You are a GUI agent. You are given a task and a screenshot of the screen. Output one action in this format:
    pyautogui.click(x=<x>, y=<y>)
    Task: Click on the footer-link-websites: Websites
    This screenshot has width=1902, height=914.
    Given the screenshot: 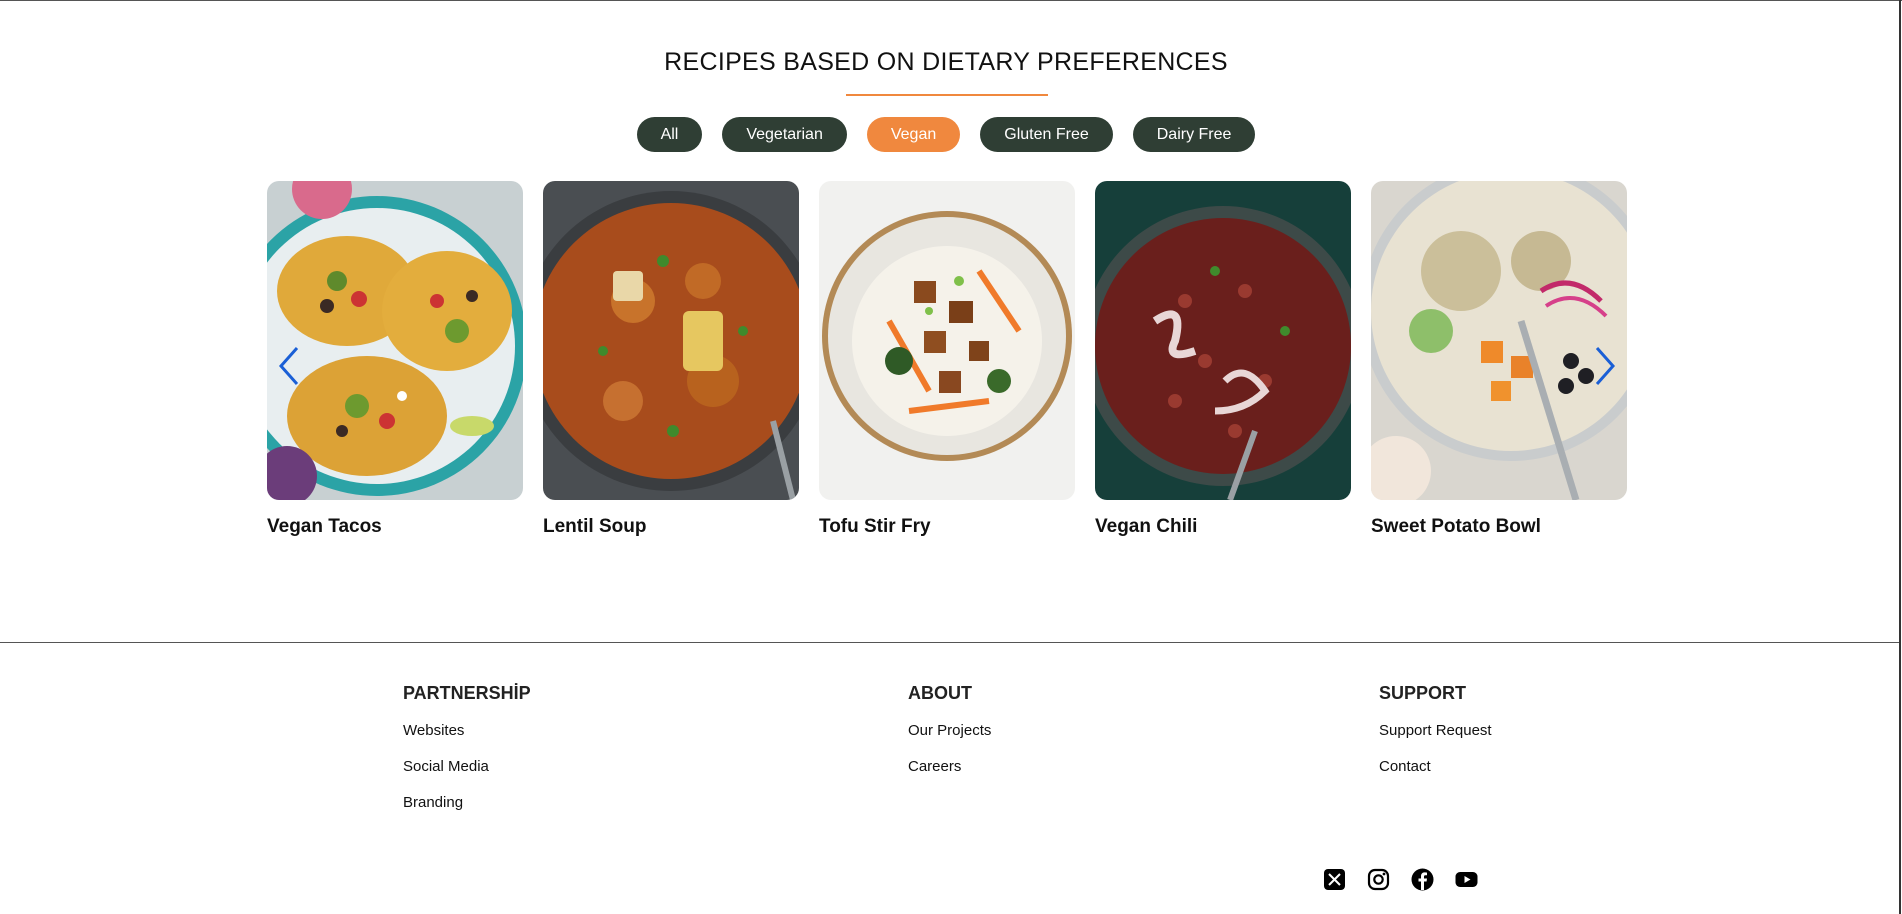 What is the action you would take?
    pyautogui.click(x=467, y=730)
    